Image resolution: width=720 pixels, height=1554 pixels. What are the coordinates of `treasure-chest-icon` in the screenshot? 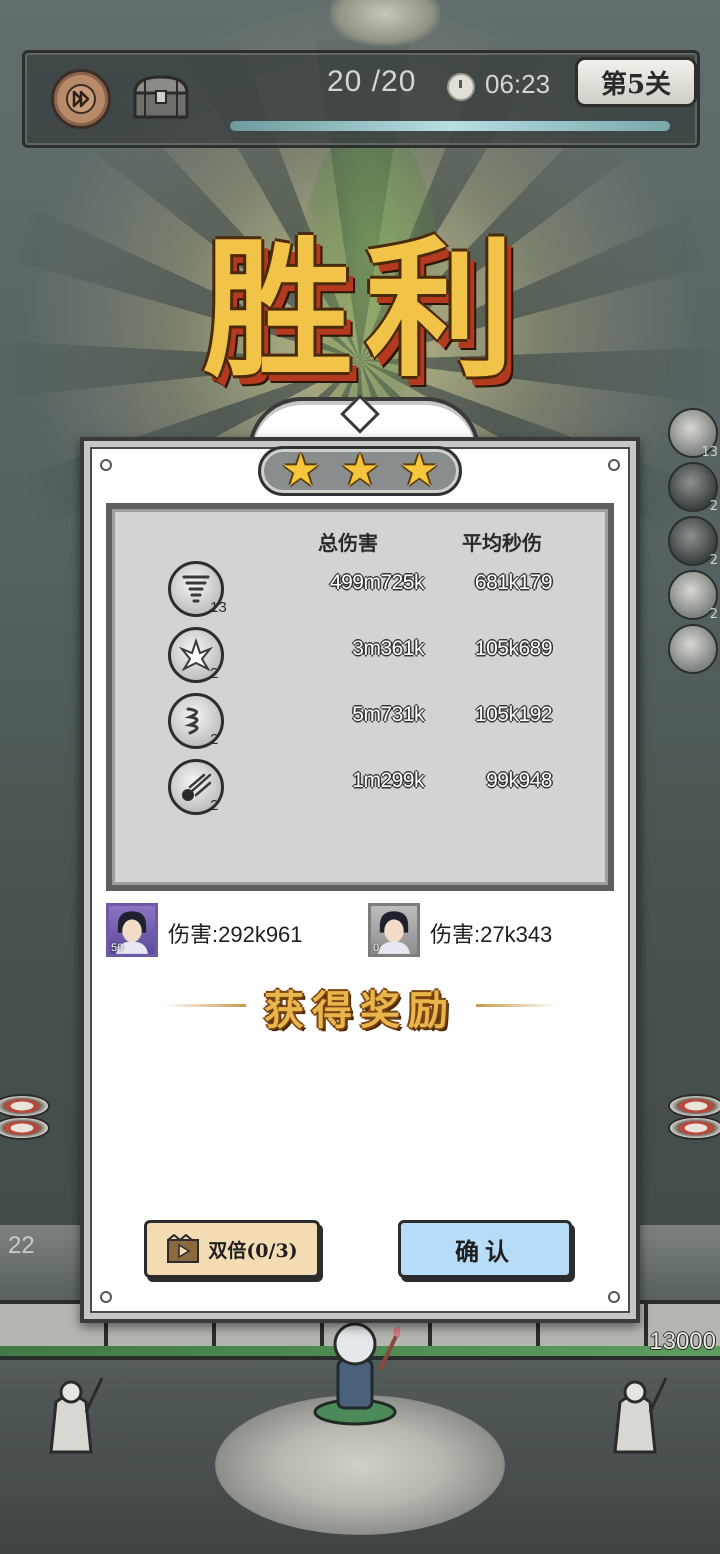 It's located at (161, 97).